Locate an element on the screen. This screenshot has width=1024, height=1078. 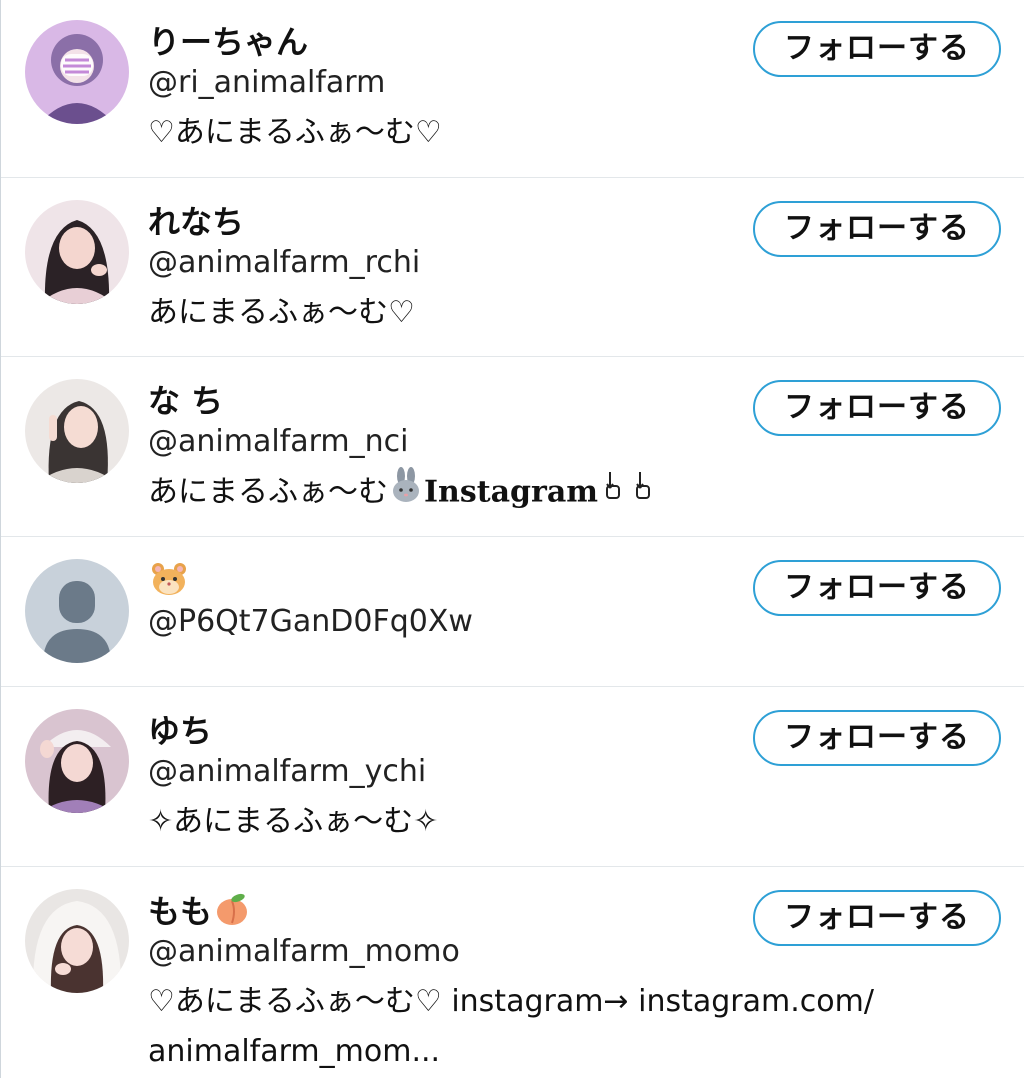
user-bio: ♡あにまるふぁ〜む♡ is located at coordinates (295, 132).